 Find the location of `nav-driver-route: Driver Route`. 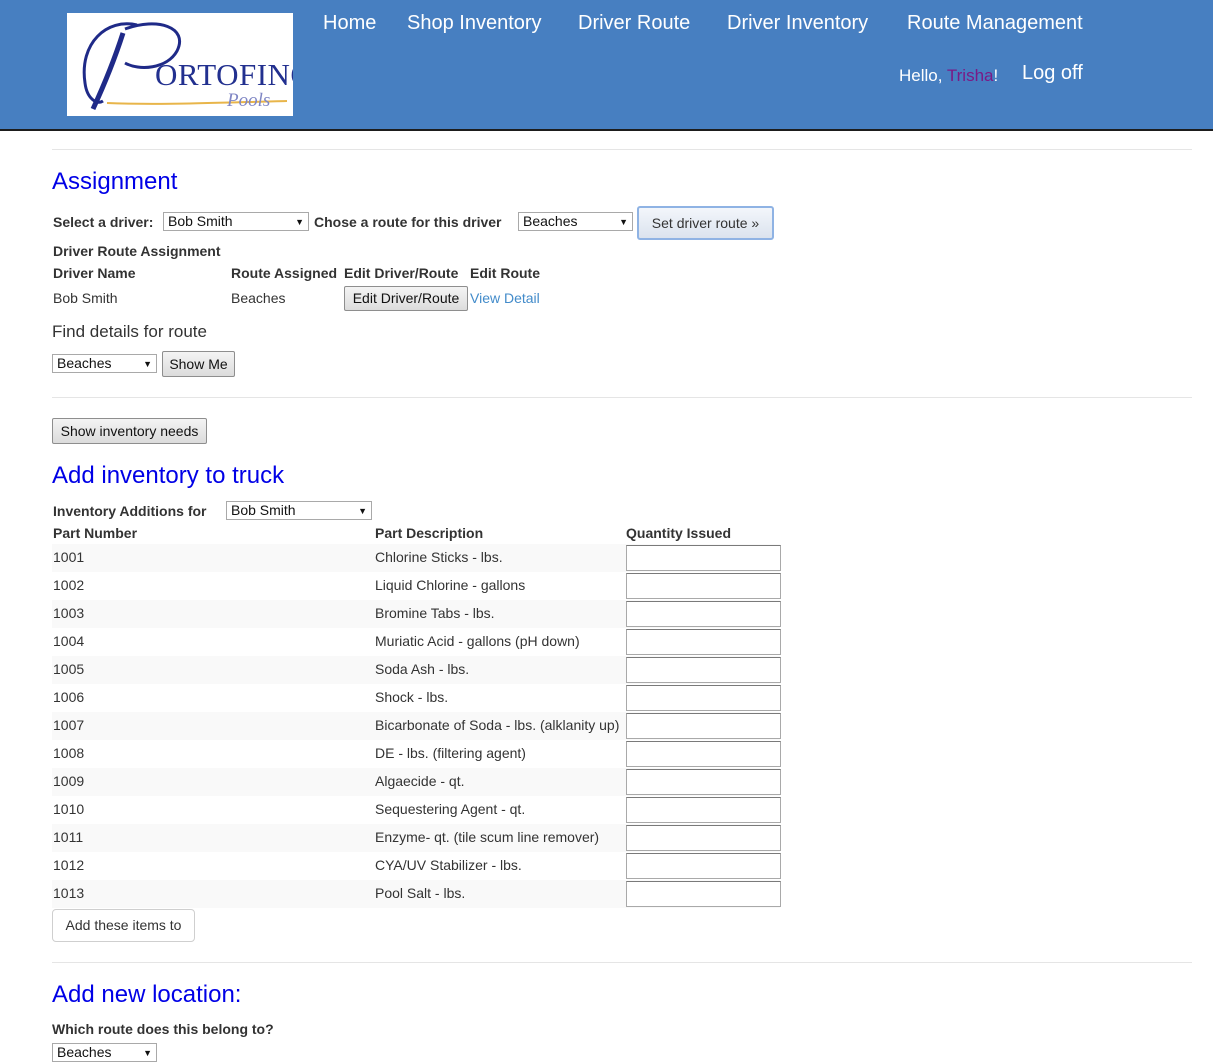

nav-driver-route: Driver Route is located at coordinates (634, 23).